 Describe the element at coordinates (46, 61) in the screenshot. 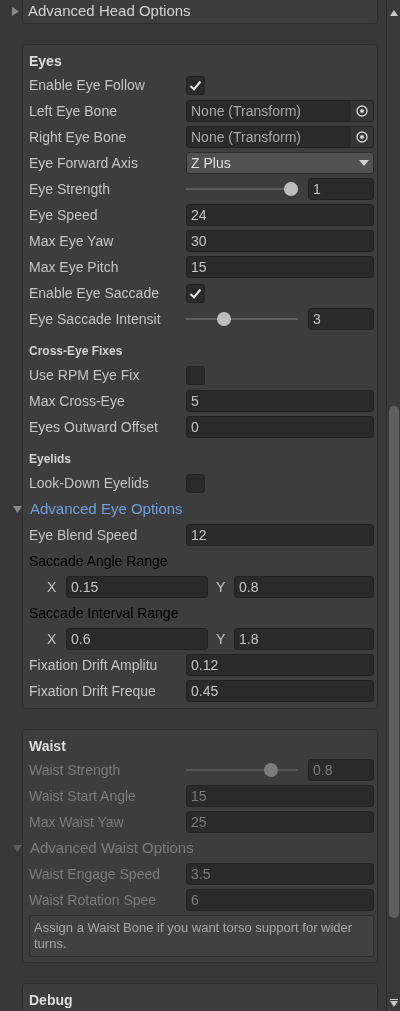

I see `section-title: Eyes` at that location.